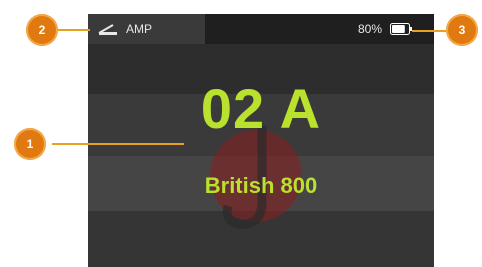 Image resolution: width=482 pixels, height=267 pixels. Describe the element at coordinates (261, 29) in the screenshot. I see `status-bar: AMP 80%` at that location.